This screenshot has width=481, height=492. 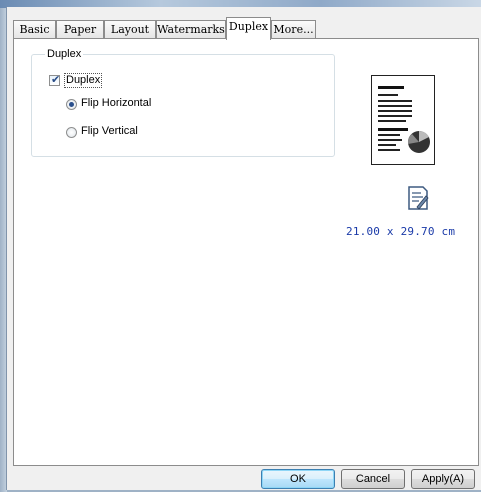 I want to click on cancel-button: Cancel, so click(x=373, y=479).